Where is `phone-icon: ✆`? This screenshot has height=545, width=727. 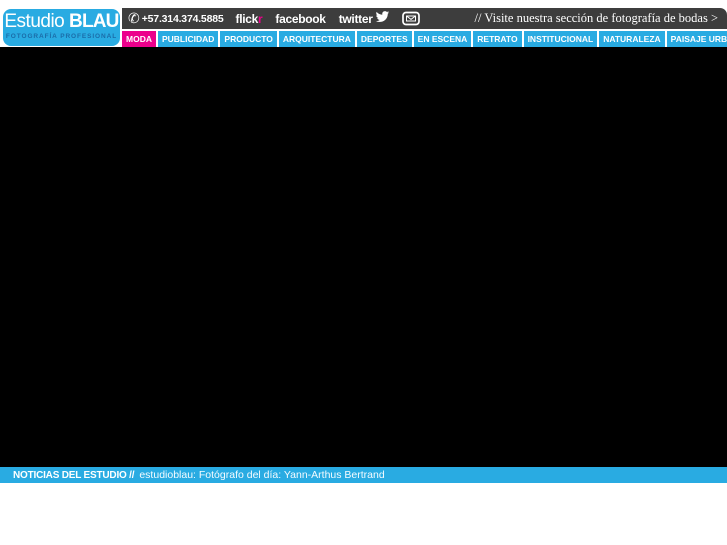
phone-icon: ✆ is located at coordinates (134, 18).